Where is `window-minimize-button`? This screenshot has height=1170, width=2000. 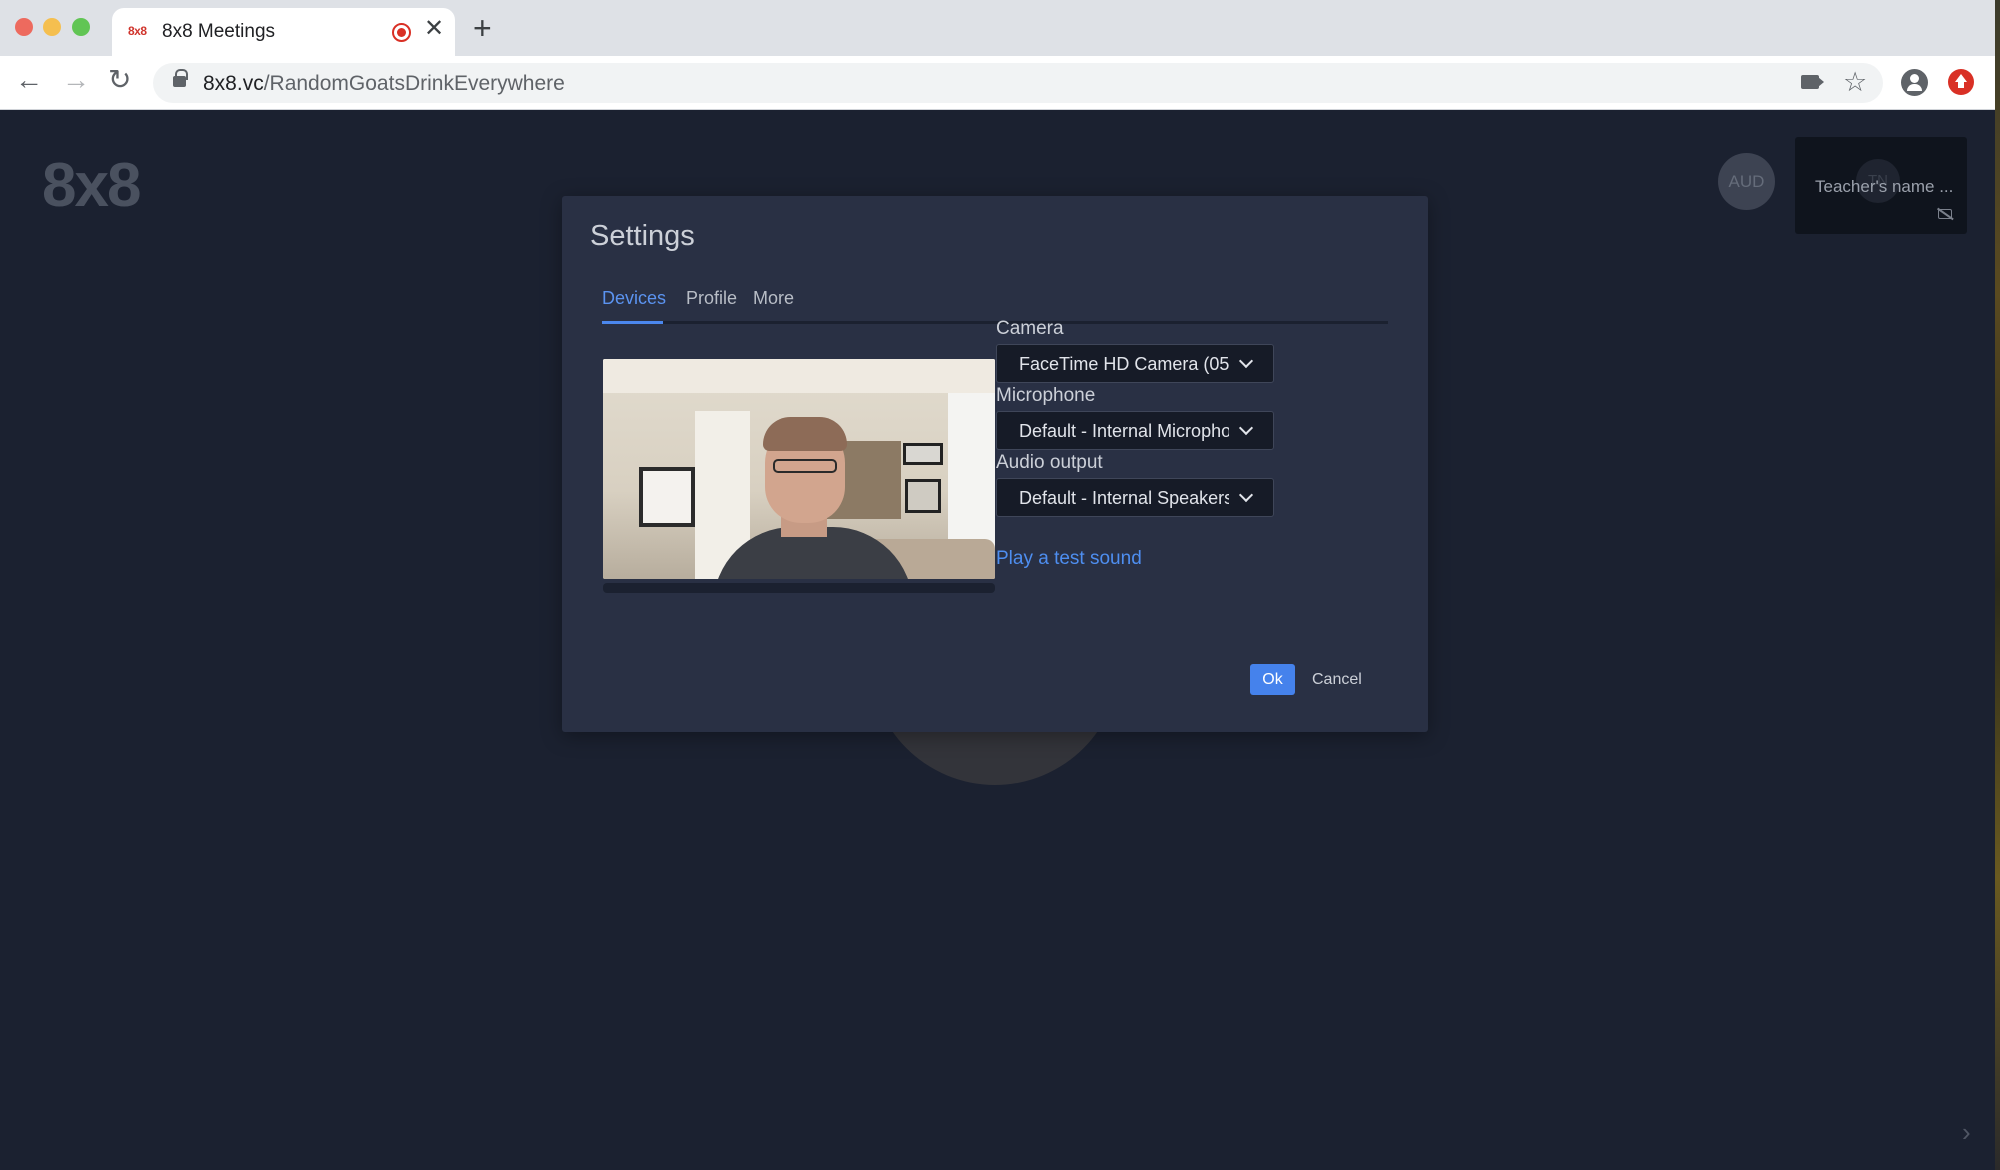
window-minimize-button is located at coordinates (52, 27).